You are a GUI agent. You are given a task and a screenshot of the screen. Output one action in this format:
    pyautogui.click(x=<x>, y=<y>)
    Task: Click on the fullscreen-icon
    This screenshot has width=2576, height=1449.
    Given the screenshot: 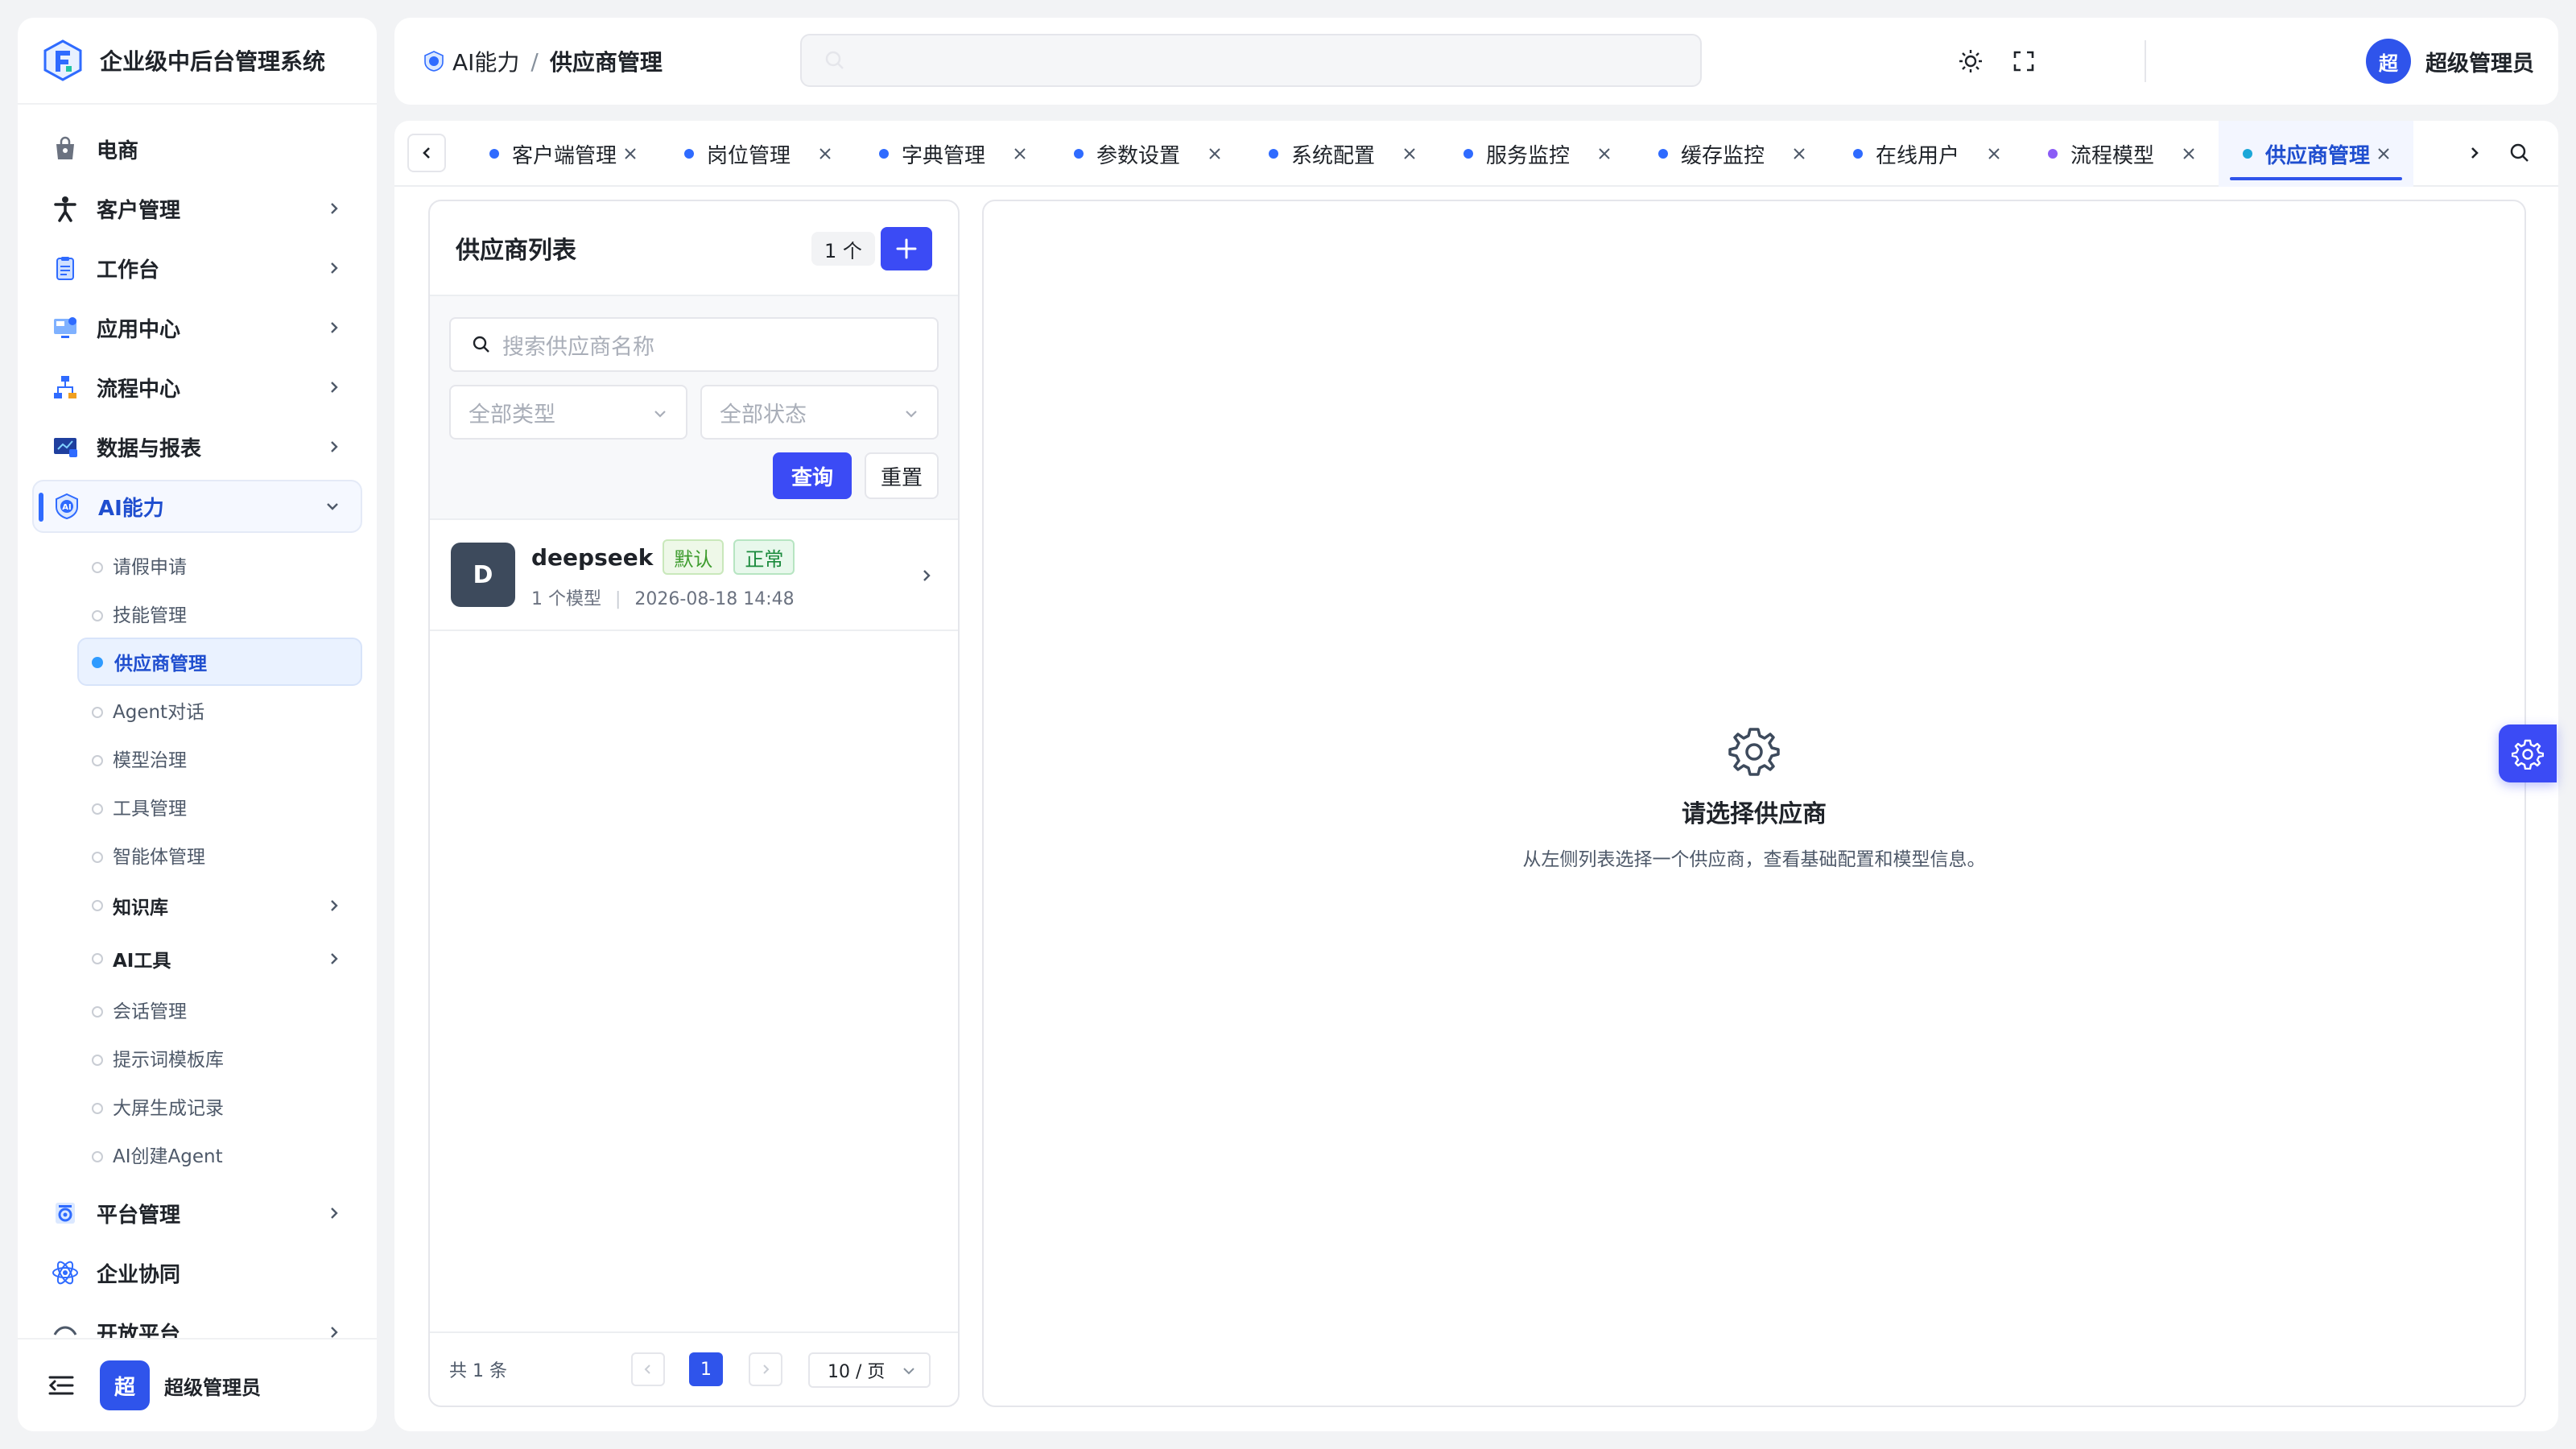 What is the action you would take?
    pyautogui.click(x=2024, y=61)
    